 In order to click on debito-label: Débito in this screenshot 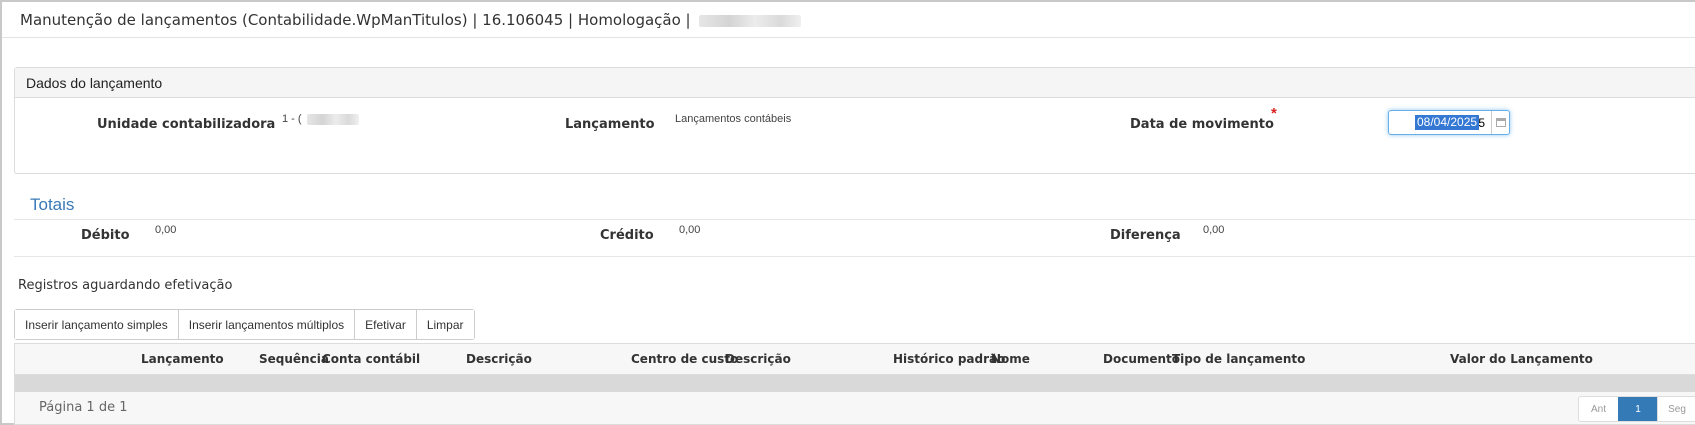, I will do `click(105, 235)`.